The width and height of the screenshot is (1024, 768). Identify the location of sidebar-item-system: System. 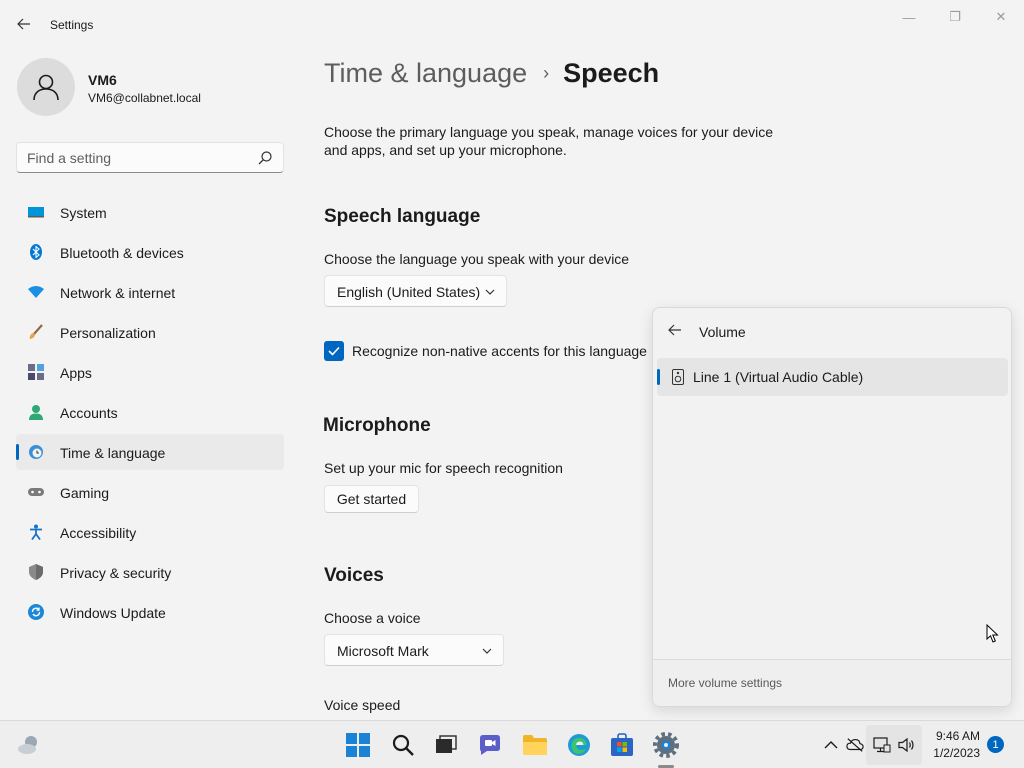
(150, 212).